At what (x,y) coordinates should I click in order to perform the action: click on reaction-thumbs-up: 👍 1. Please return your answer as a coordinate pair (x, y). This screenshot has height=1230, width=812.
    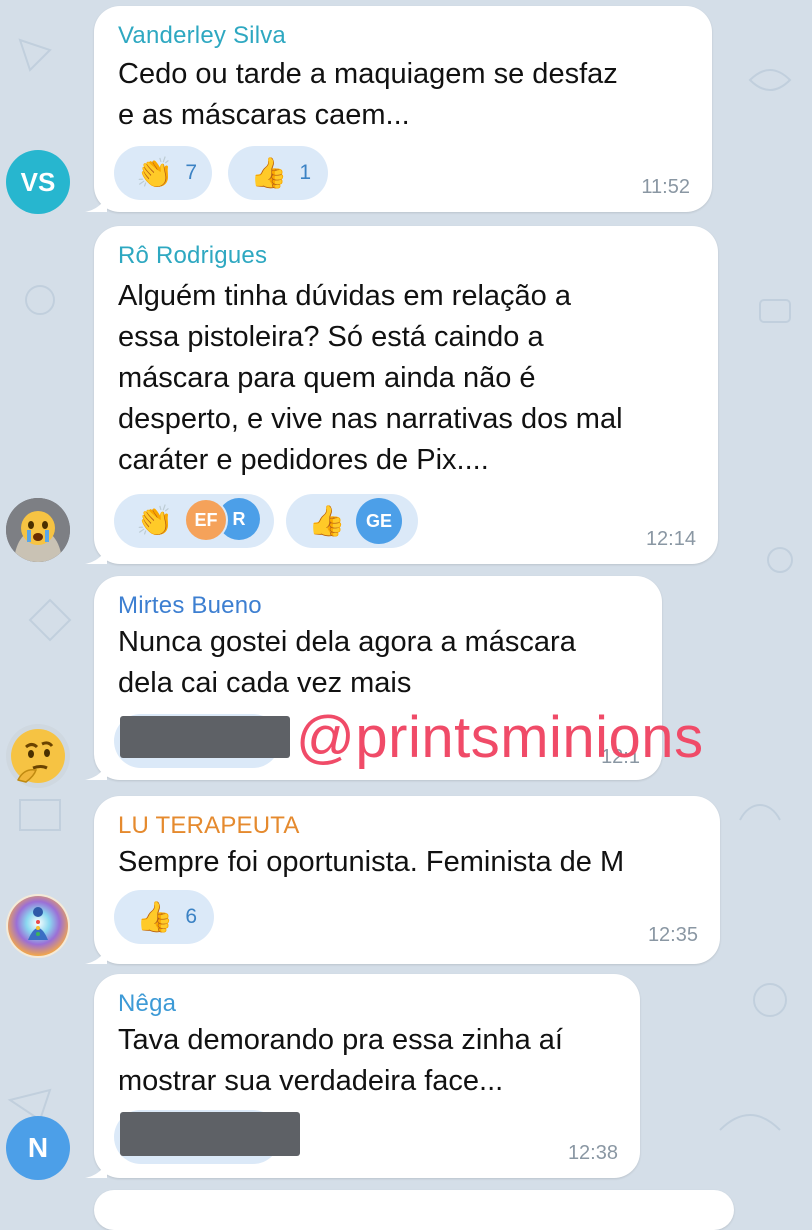
    Looking at the image, I should click on (278, 173).